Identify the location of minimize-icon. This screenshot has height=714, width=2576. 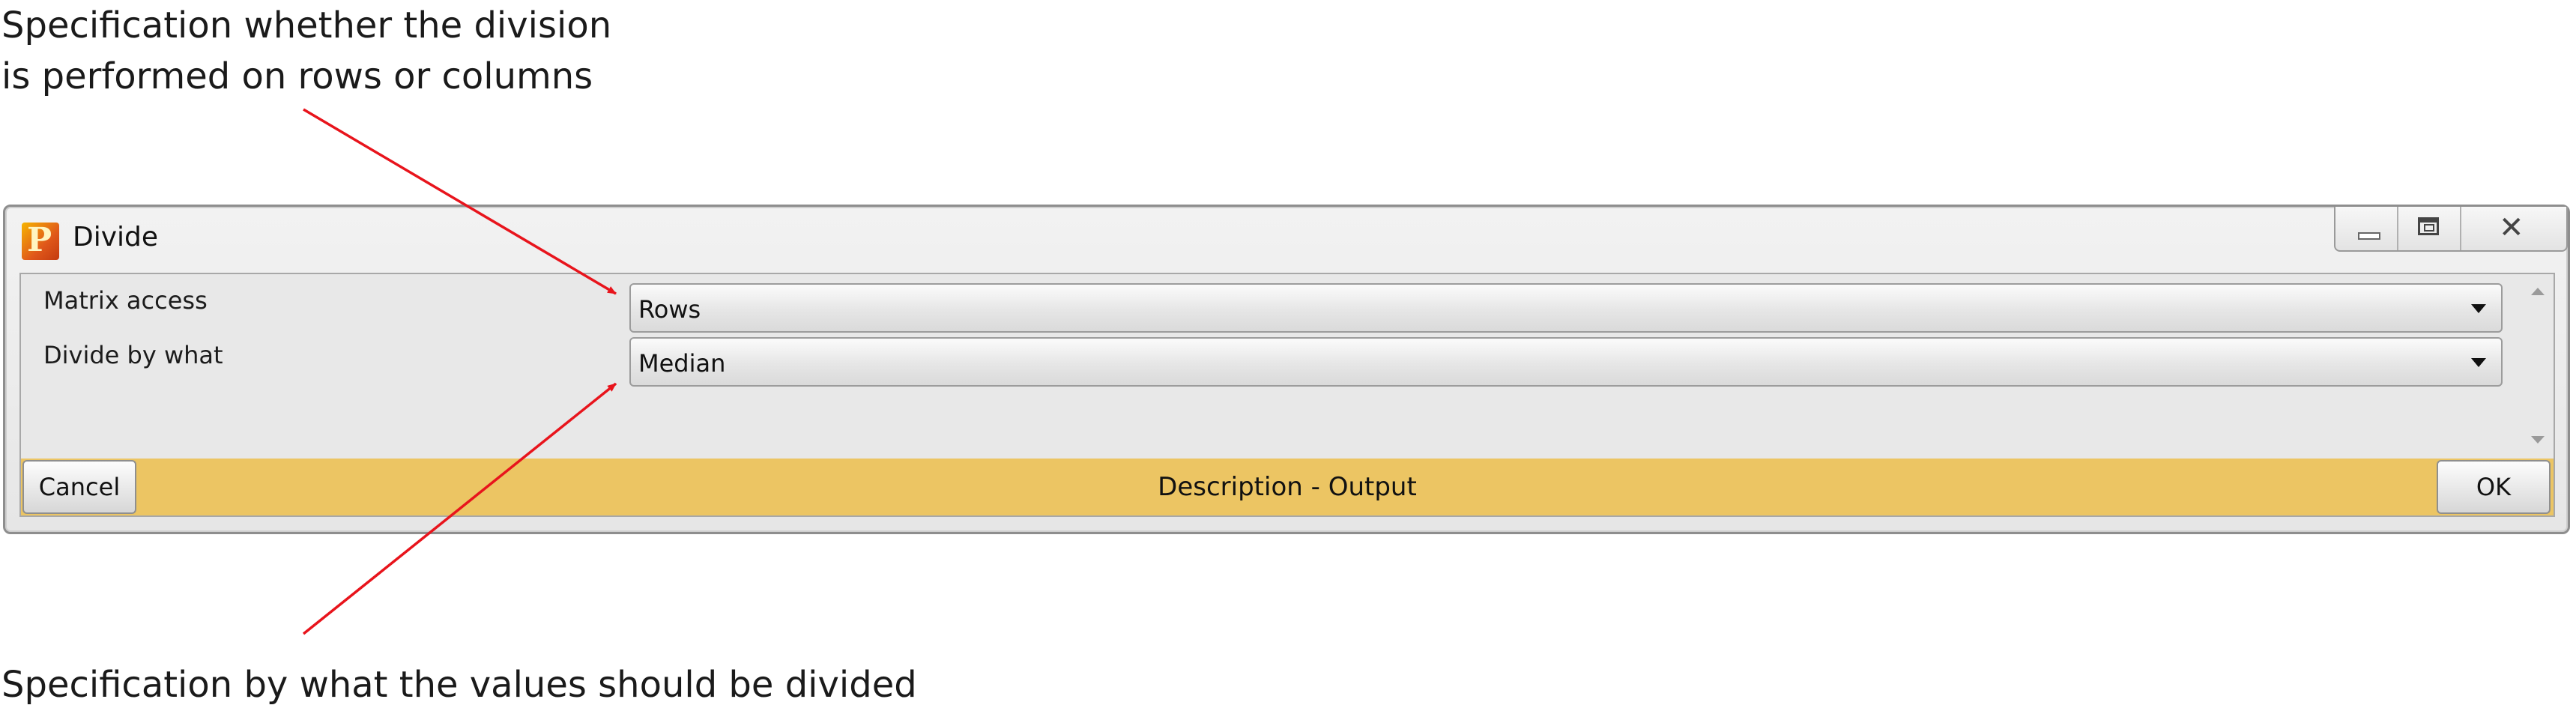
(2369, 236).